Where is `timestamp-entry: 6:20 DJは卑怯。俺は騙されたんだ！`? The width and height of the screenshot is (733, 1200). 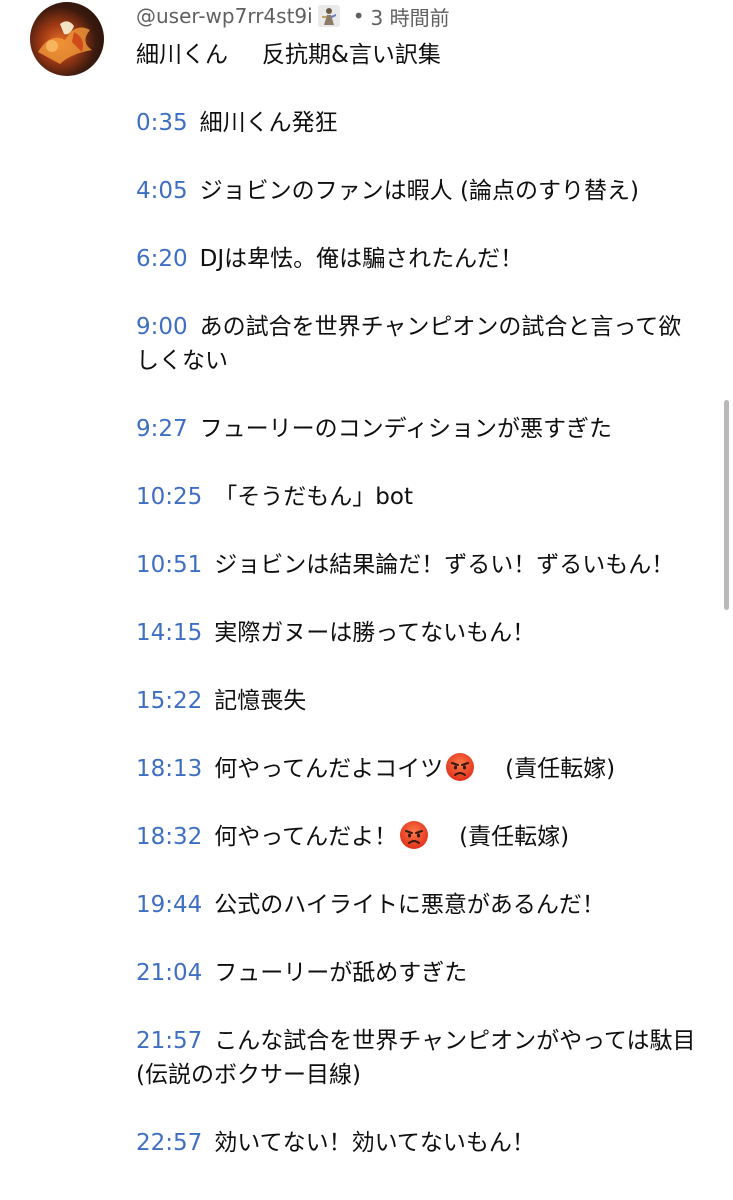
timestamp-entry: 6:20 DJは卑怯。俺は騙されたんだ！ is located at coordinates (416, 259).